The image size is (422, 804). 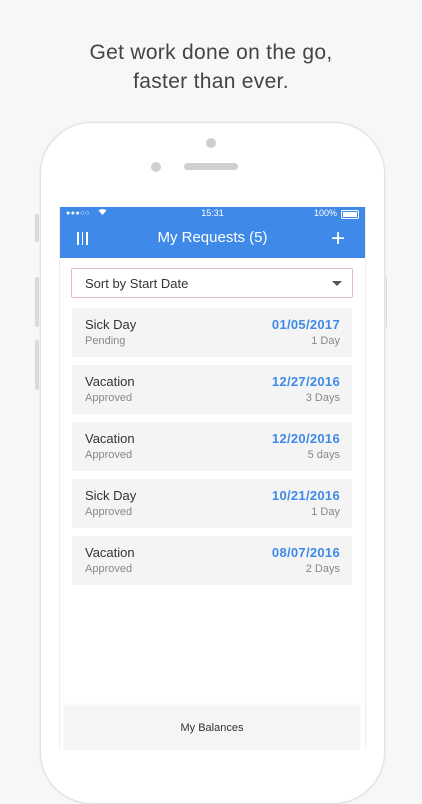 I want to click on headline-line-1: Get work done on the go,, so click(x=211, y=52).